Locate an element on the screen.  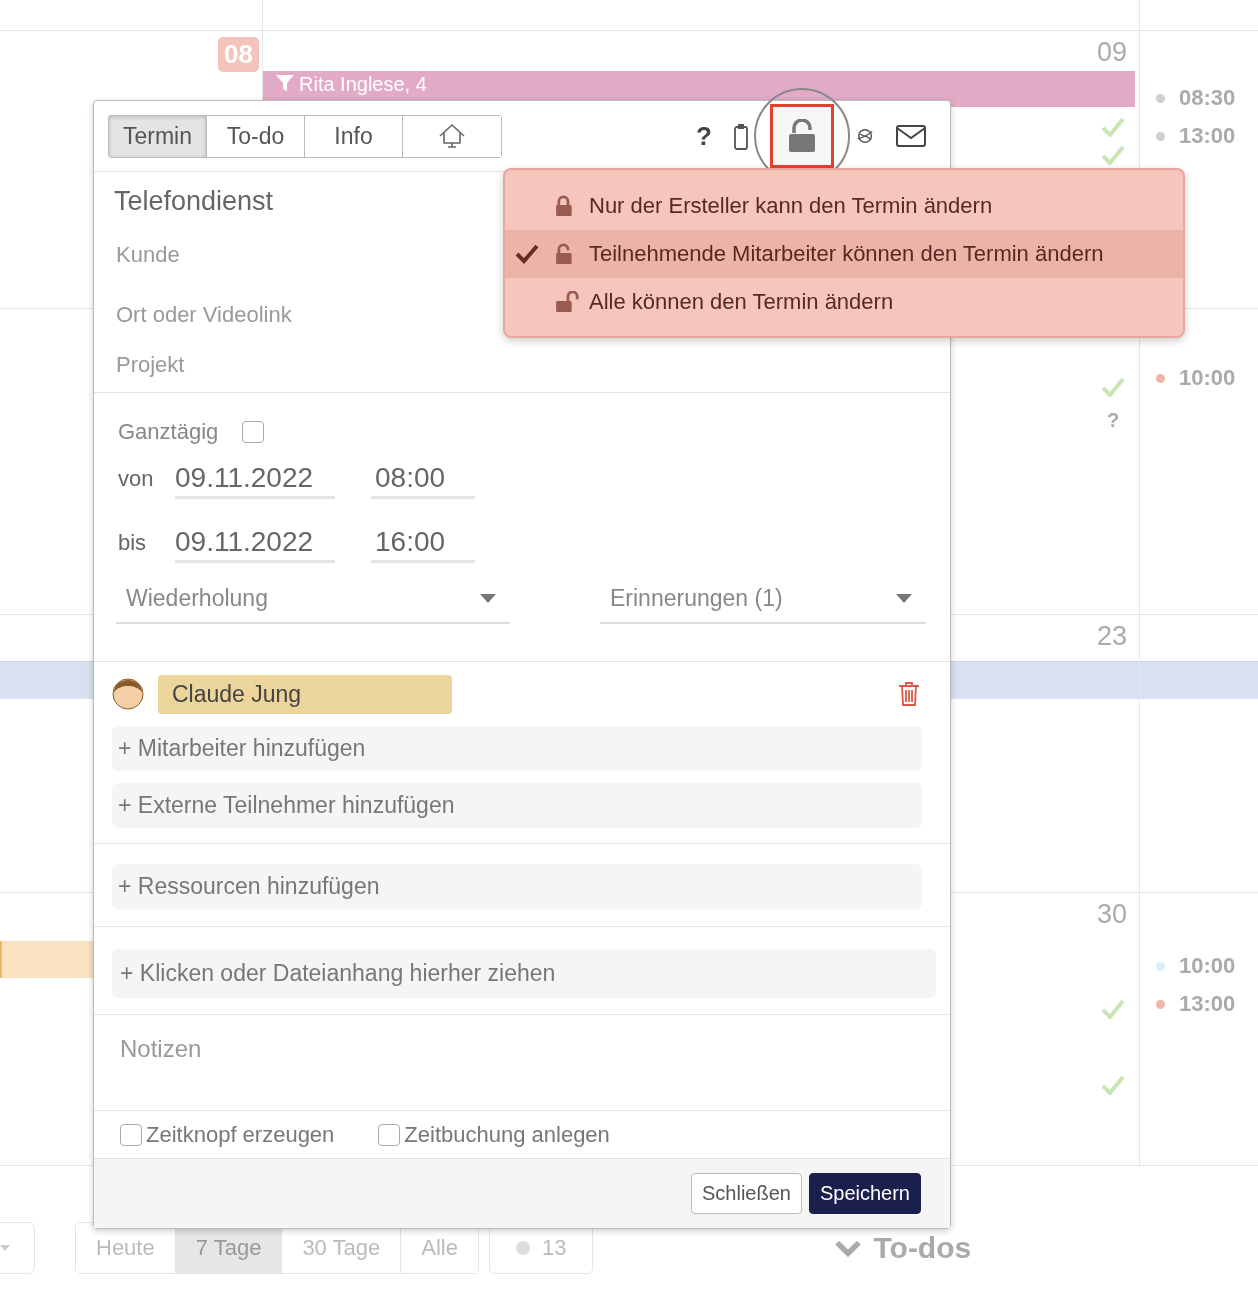
checkbox-label: Zeitbuchung anlegen is located at coordinates (507, 1134).